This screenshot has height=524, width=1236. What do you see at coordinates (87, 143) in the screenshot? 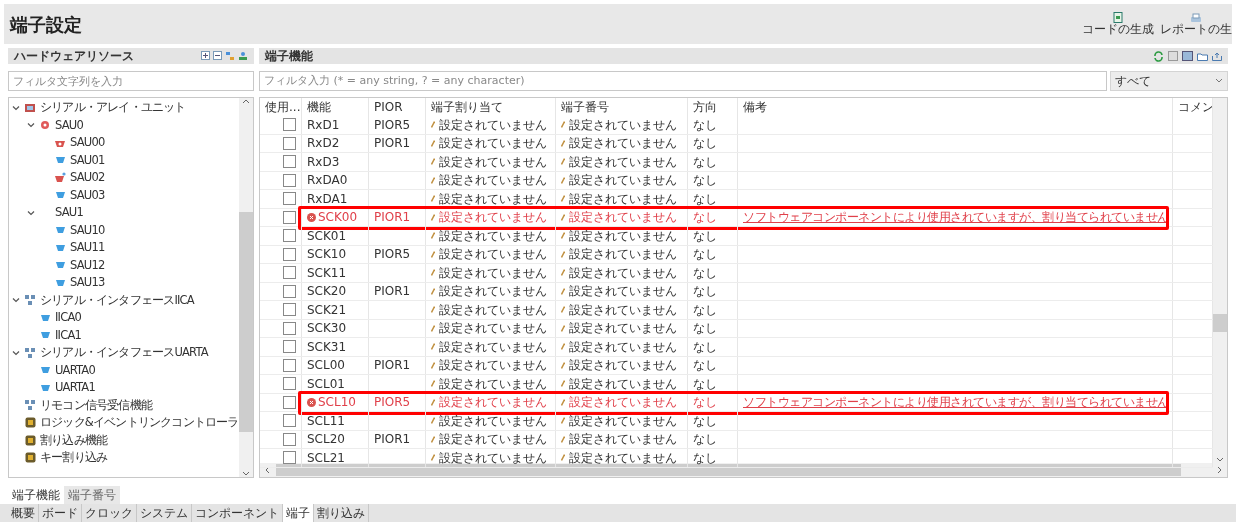
I see `tree-item: SAU00` at bounding box center [87, 143].